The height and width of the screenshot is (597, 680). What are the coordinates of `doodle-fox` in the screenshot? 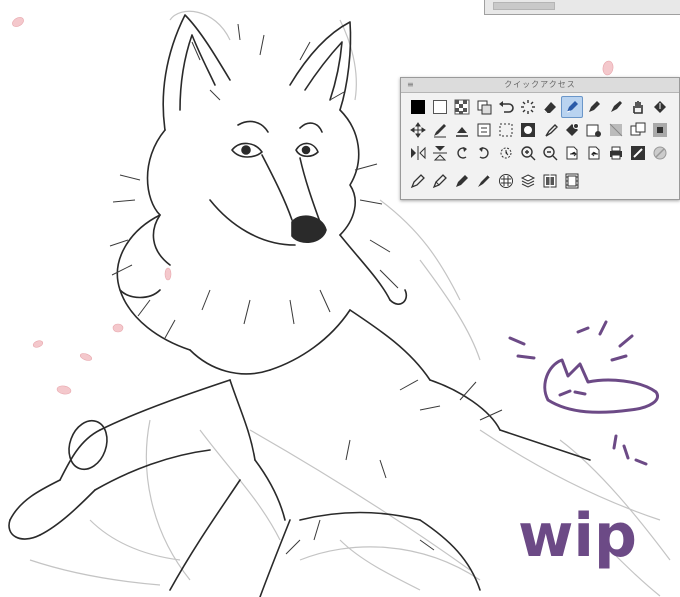 It's located at (583, 393).